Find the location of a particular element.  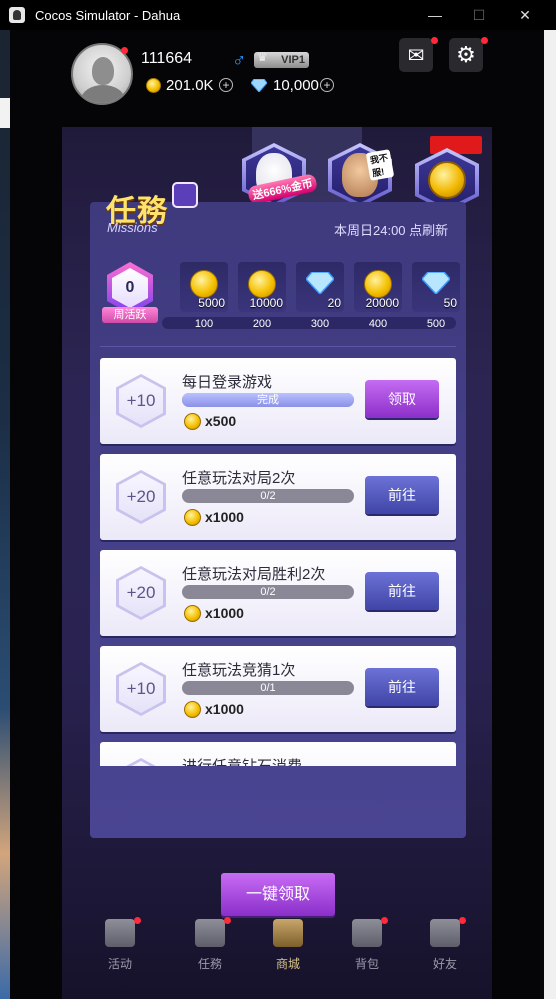

add-coins-button: + is located at coordinates (226, 85).